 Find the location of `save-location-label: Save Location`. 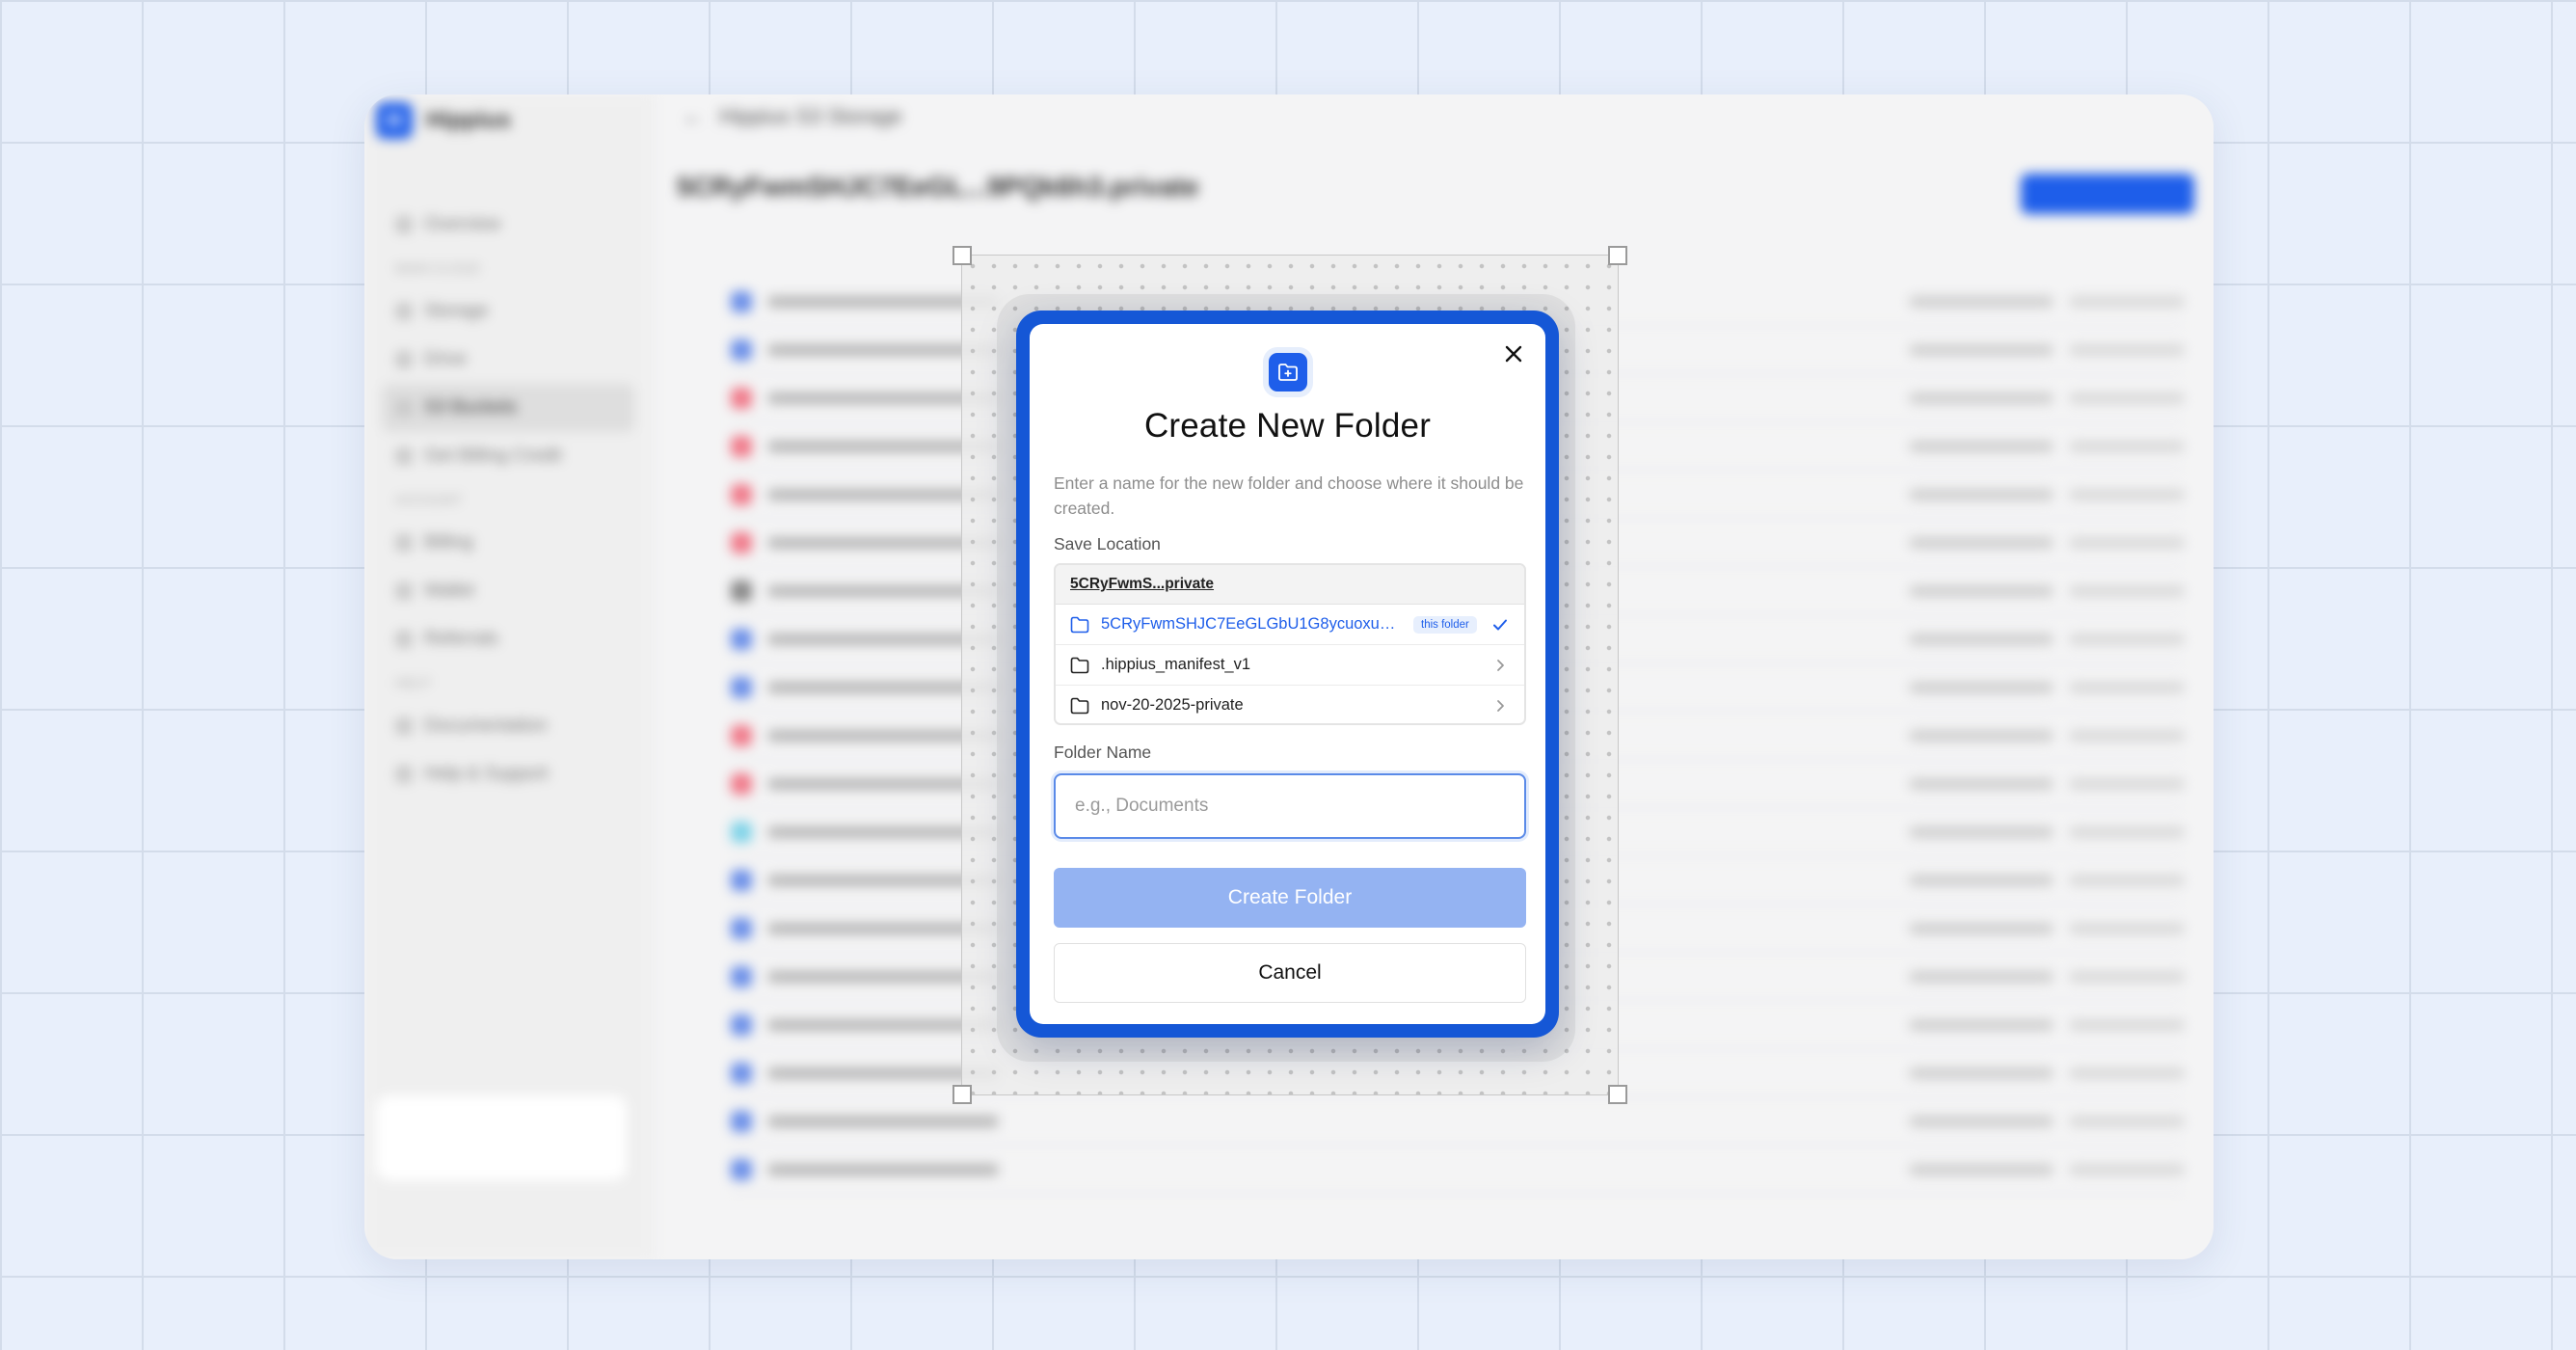

save-location-label: Save Location is located at coordinates (1107, 544).